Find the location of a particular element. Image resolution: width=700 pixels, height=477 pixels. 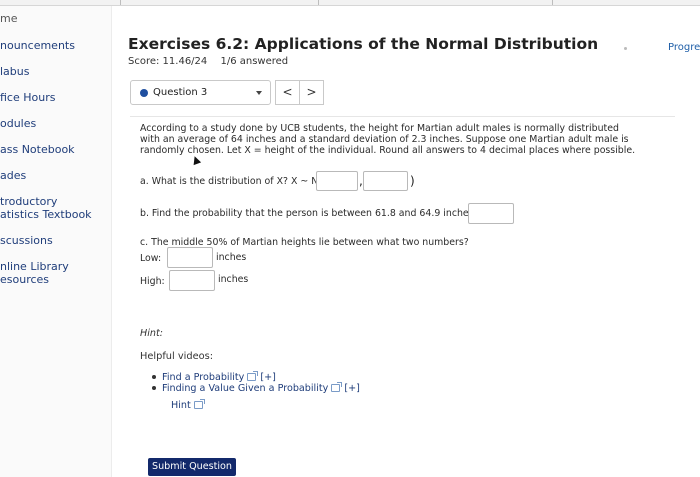

score-value: Score: 11.46/24 is located at coordinates (168, 61).